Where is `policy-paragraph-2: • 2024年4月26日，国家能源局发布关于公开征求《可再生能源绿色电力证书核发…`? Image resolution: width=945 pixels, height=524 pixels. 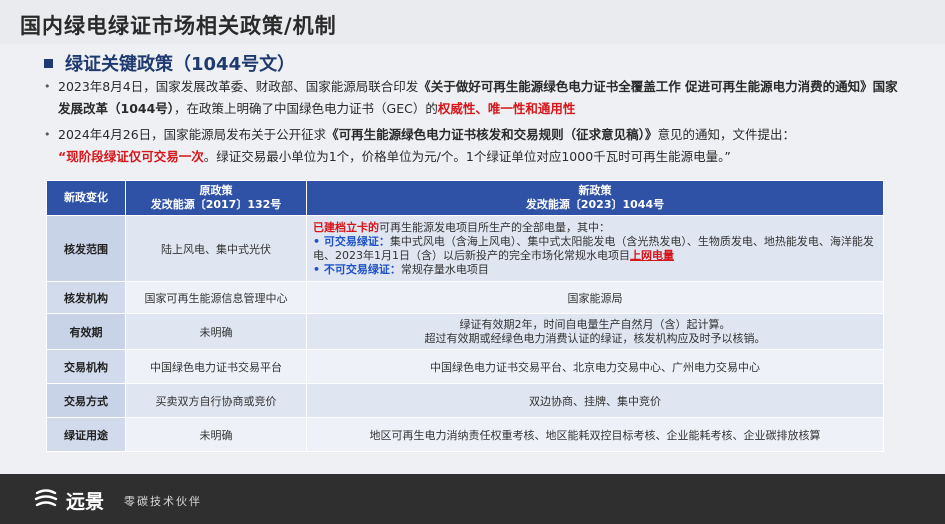 policy-paragraph-2: • 2024年4月26日，国家能源局发布关于公开征求《可再生能源绿色电力证书核发… is located at coordinates (476, 146).